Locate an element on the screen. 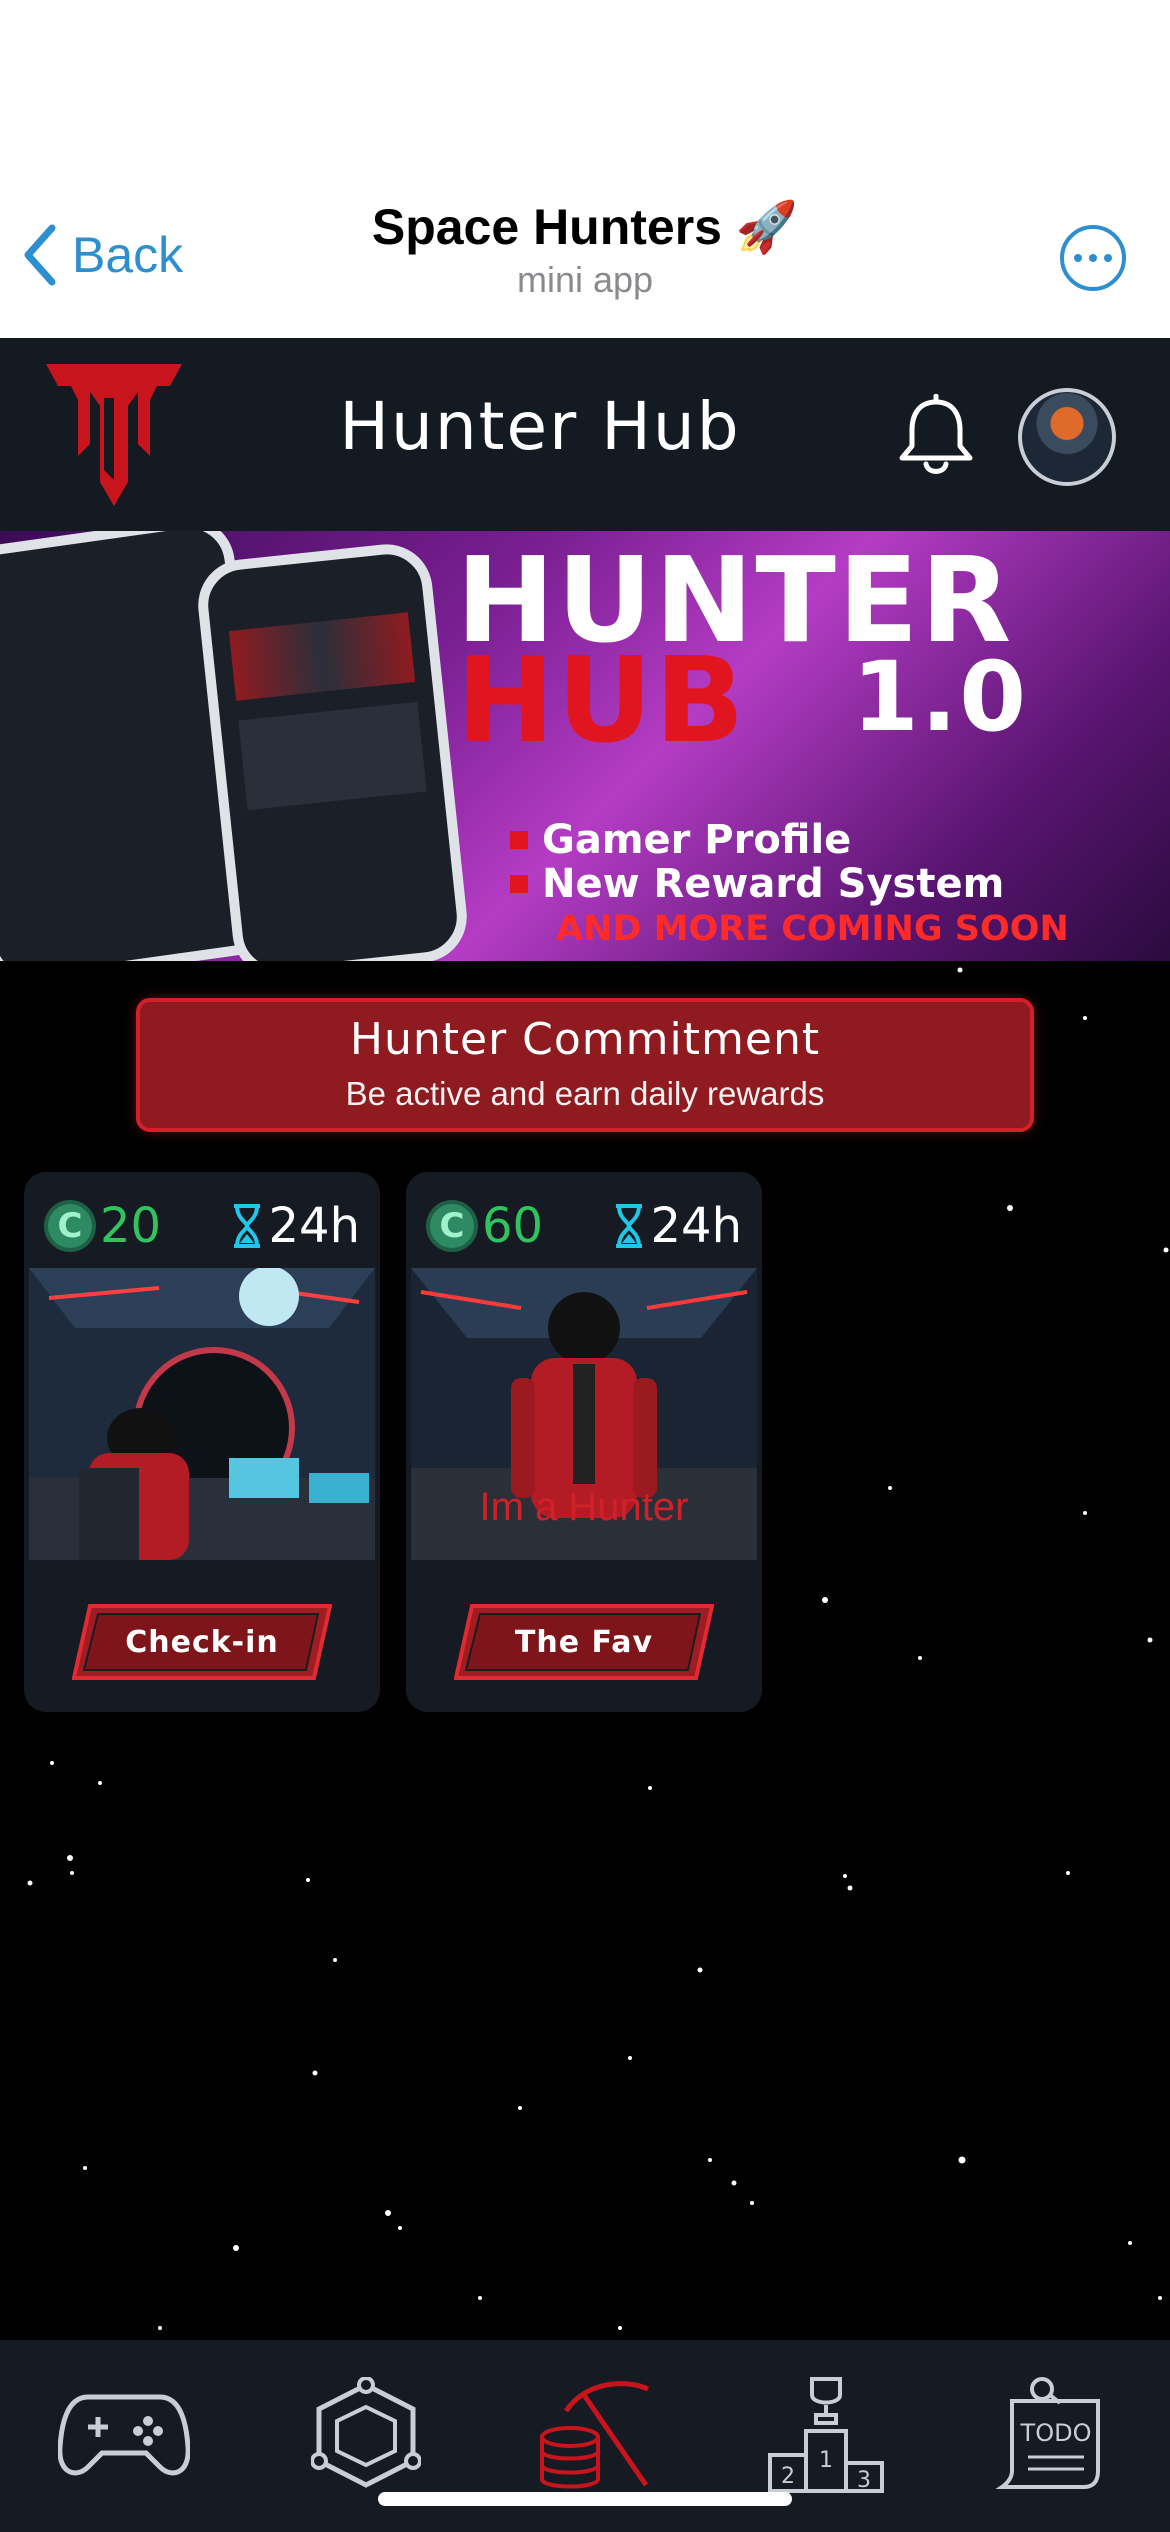 This screenshot has height=2532, width=1170. tab-mining is located at coordinates (596, 2435).